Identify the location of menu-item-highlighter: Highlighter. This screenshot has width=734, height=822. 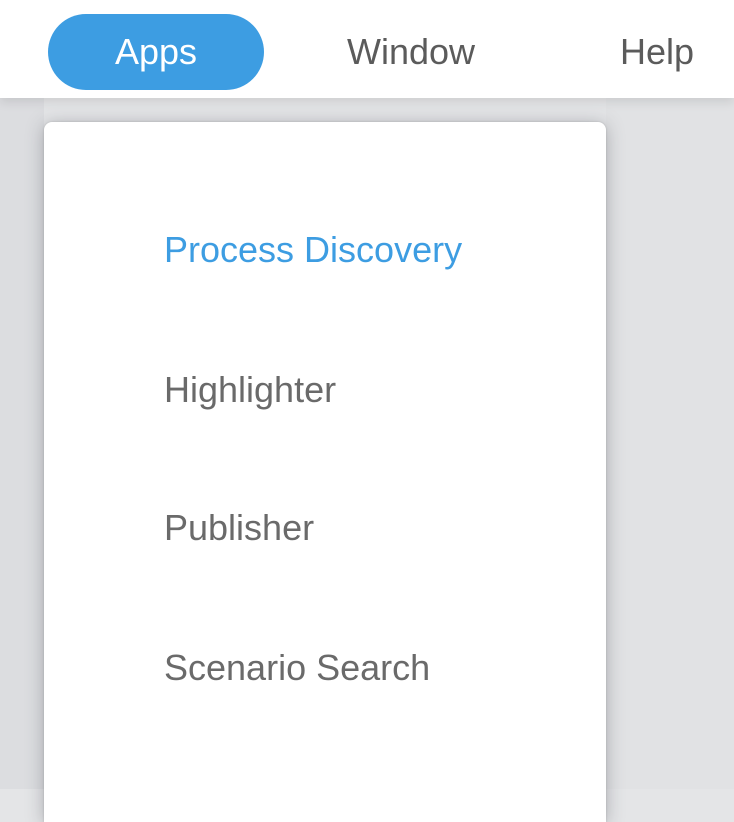
(250, 390).